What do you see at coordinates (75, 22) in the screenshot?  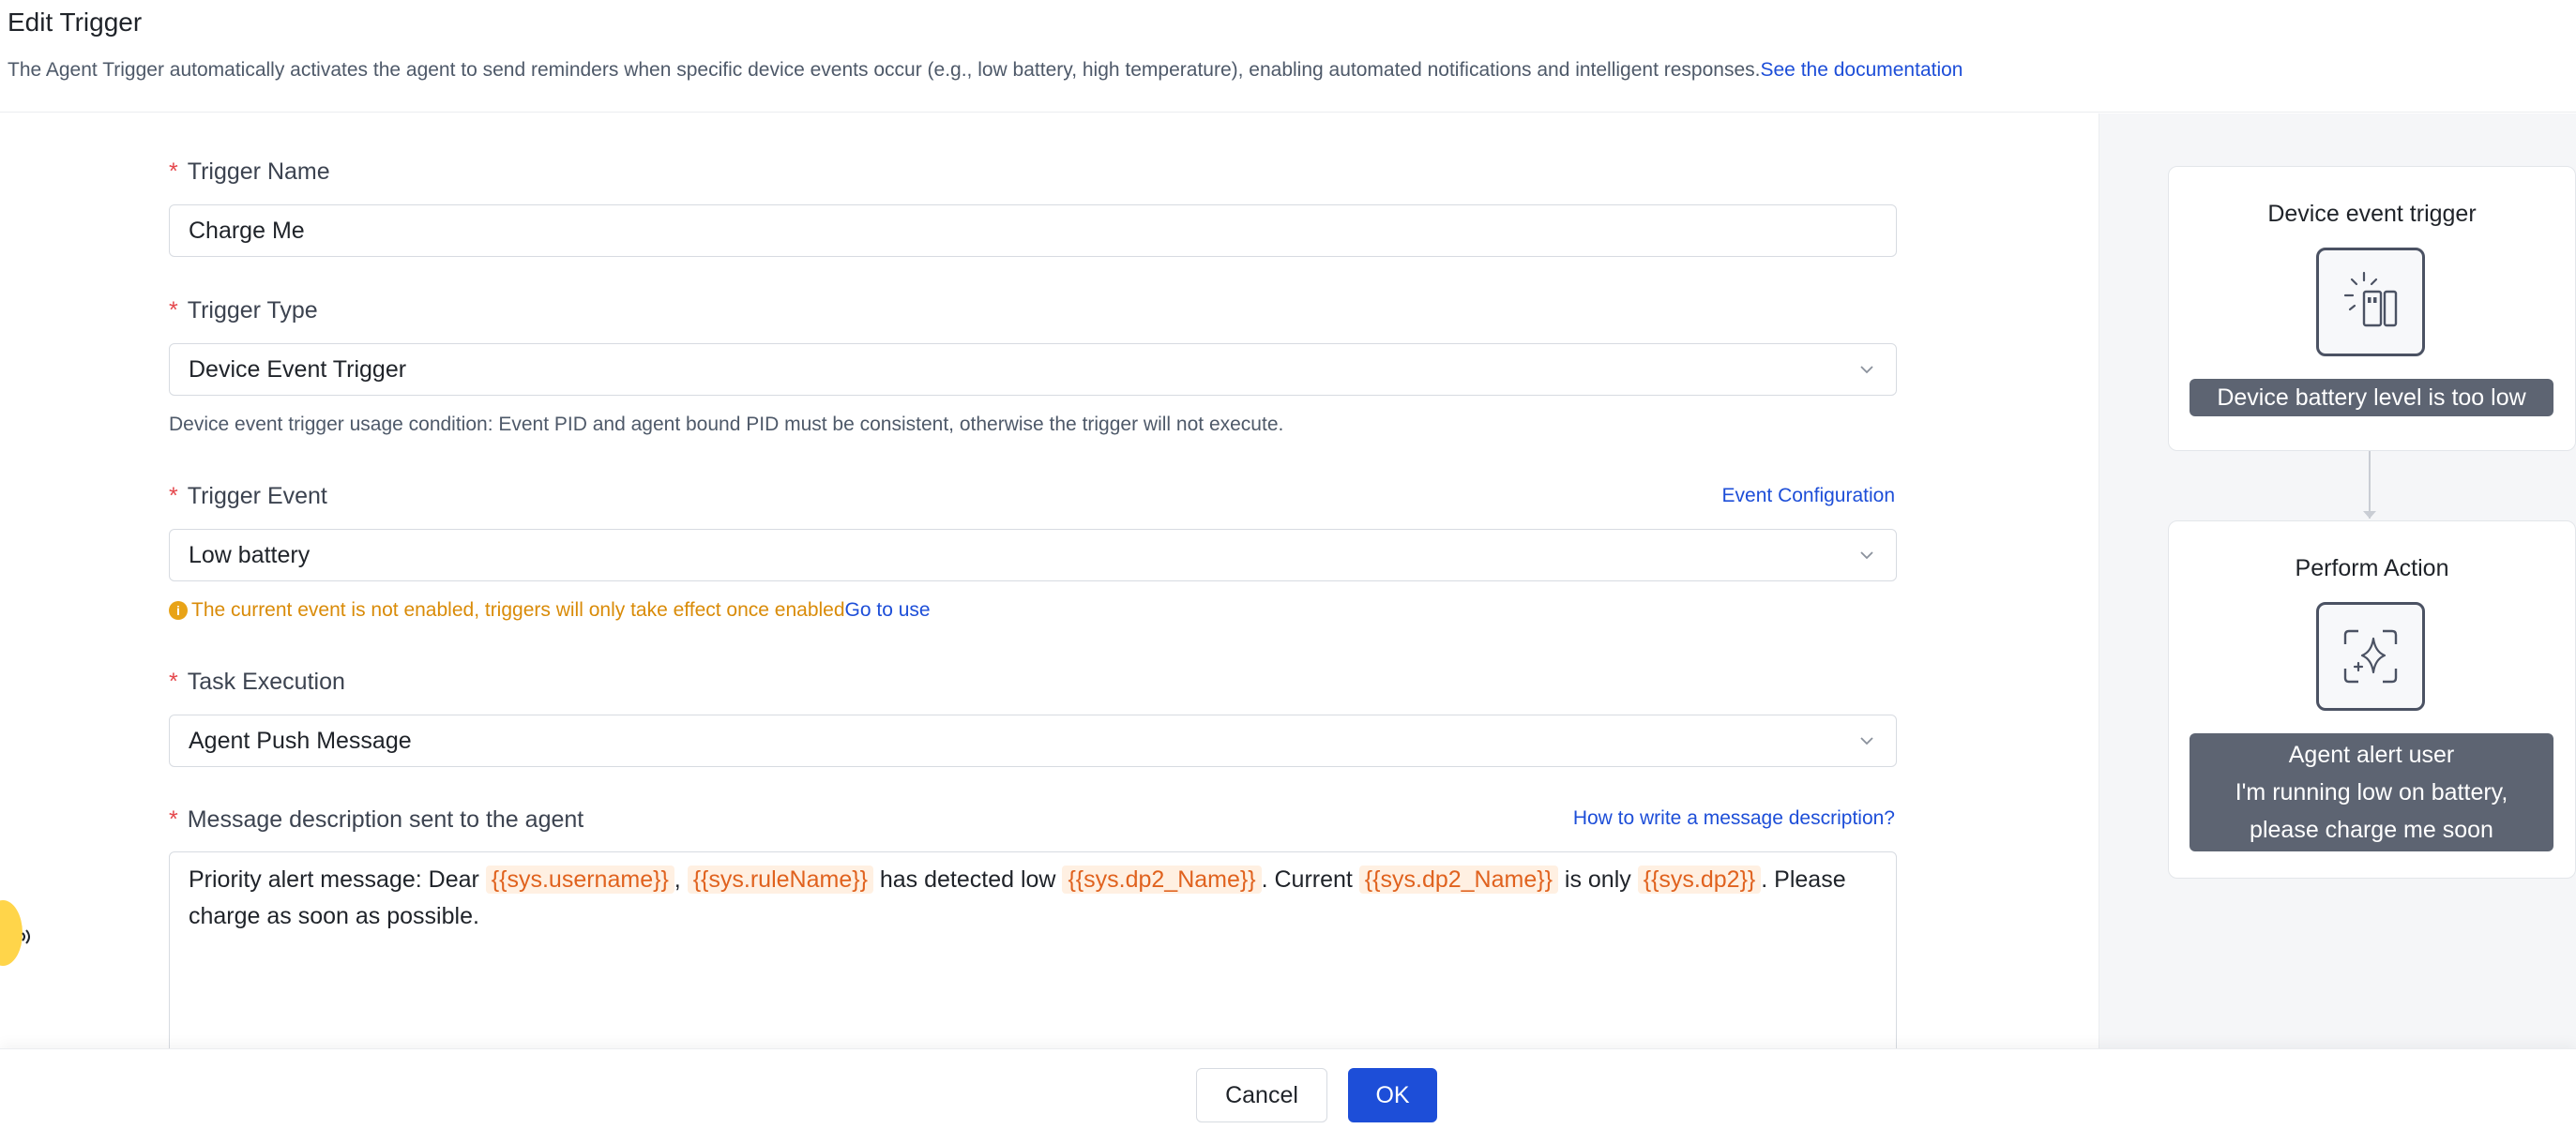 I see `page-title: Edit Trigger` at bounding box center [75, 22].